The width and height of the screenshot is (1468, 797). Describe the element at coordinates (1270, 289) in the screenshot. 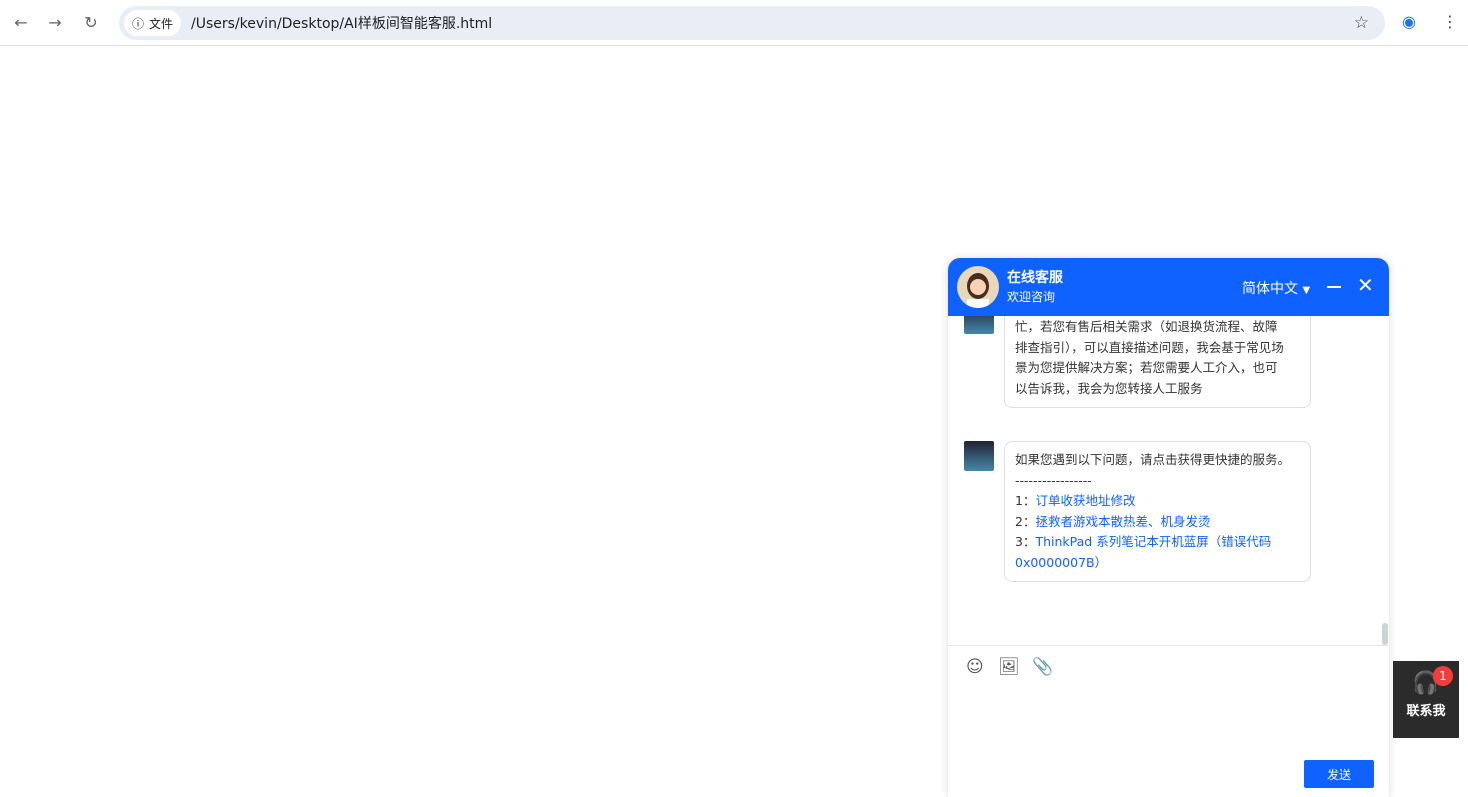

I see `language-label: 简体中文` at that location.